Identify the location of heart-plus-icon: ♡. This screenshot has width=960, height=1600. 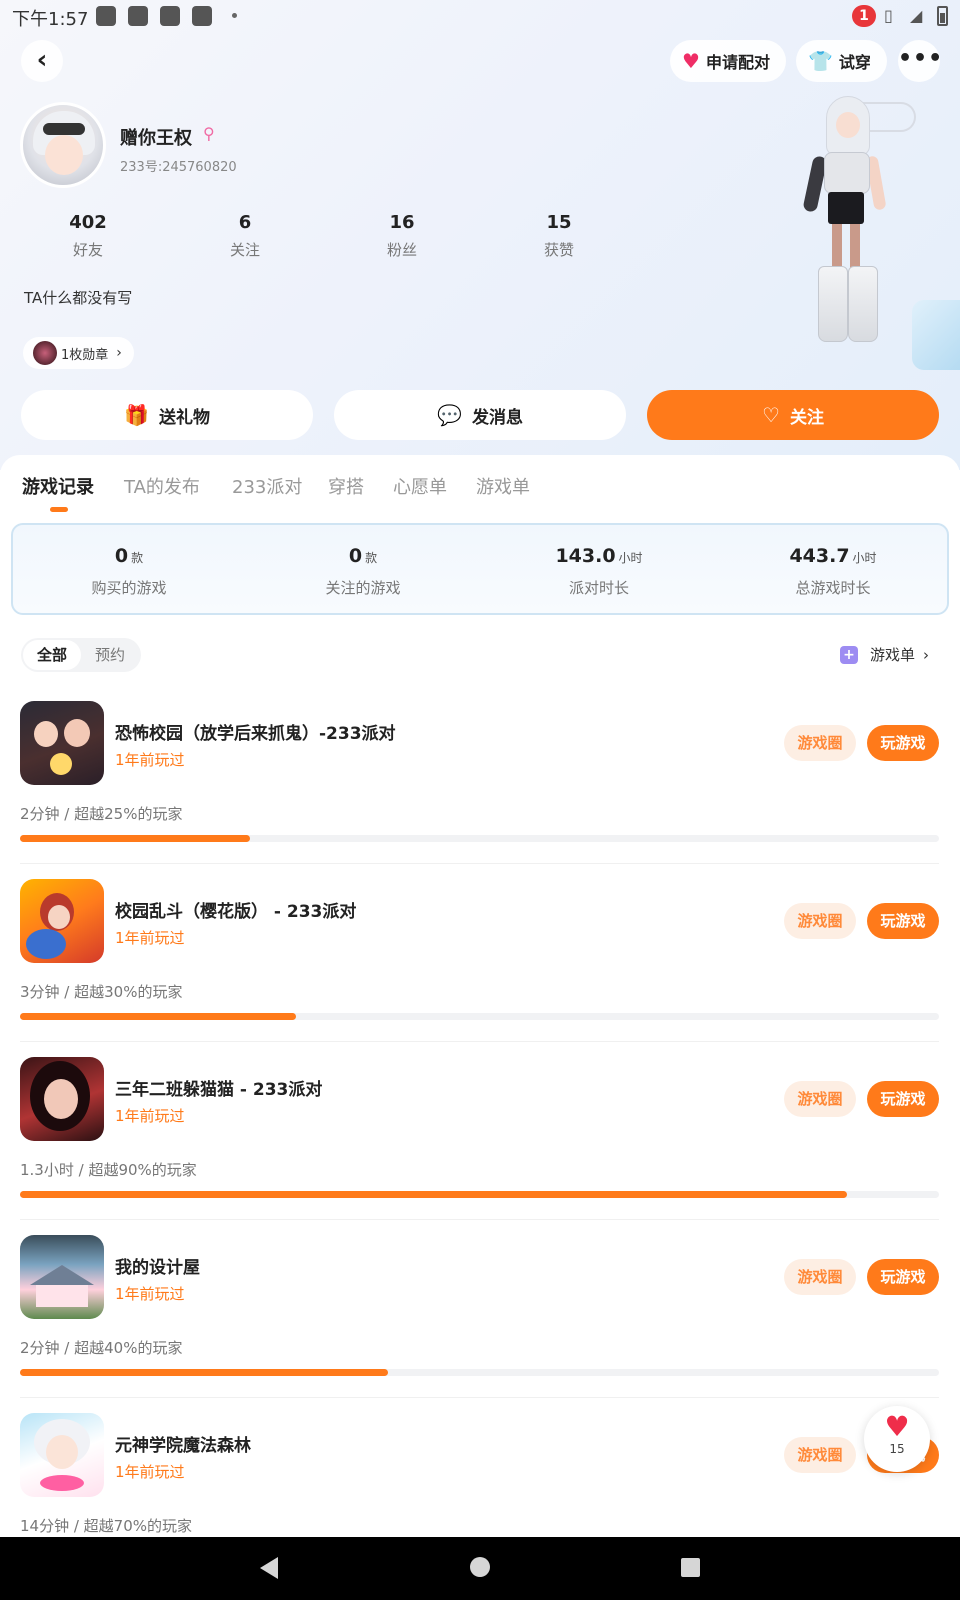
(771, 415).